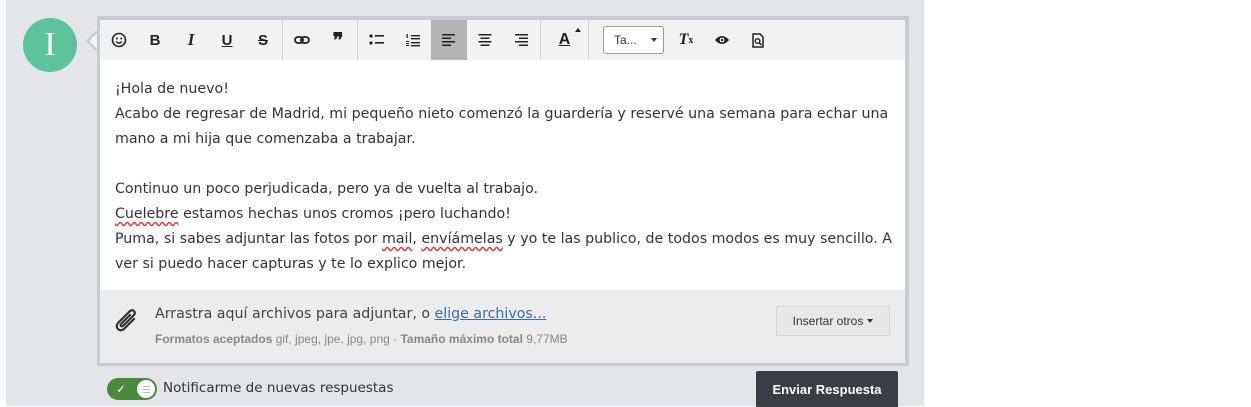 The height and width of the screenshot is (407, 1251). I want to click on clear-format-button: Tx, so click(686, 40).